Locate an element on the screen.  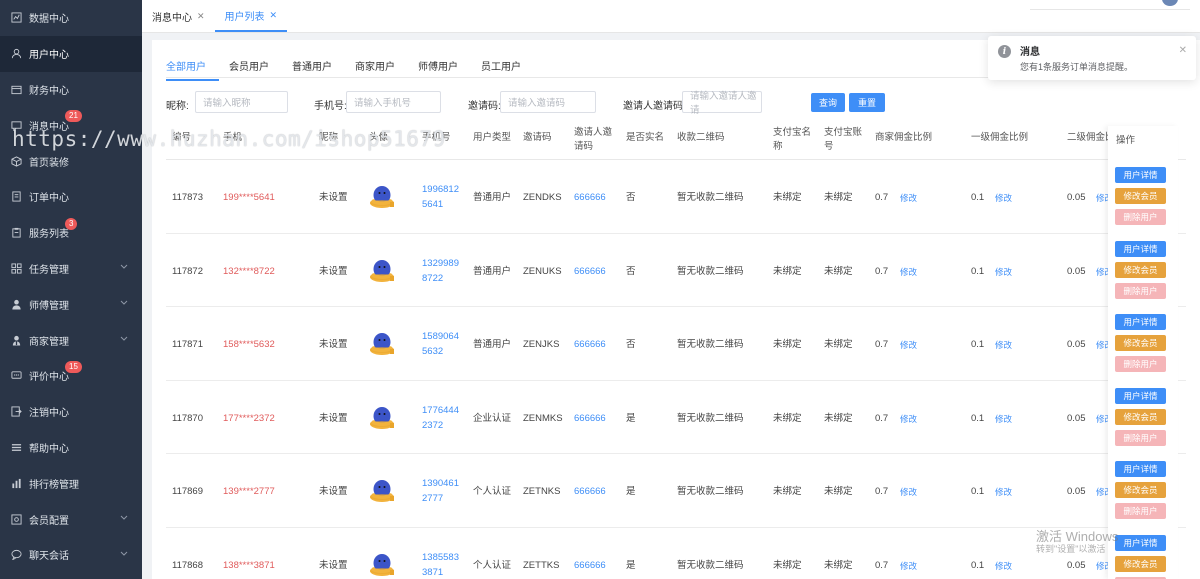
mobile-number: 1996812 is located at coordinates (440, 189).